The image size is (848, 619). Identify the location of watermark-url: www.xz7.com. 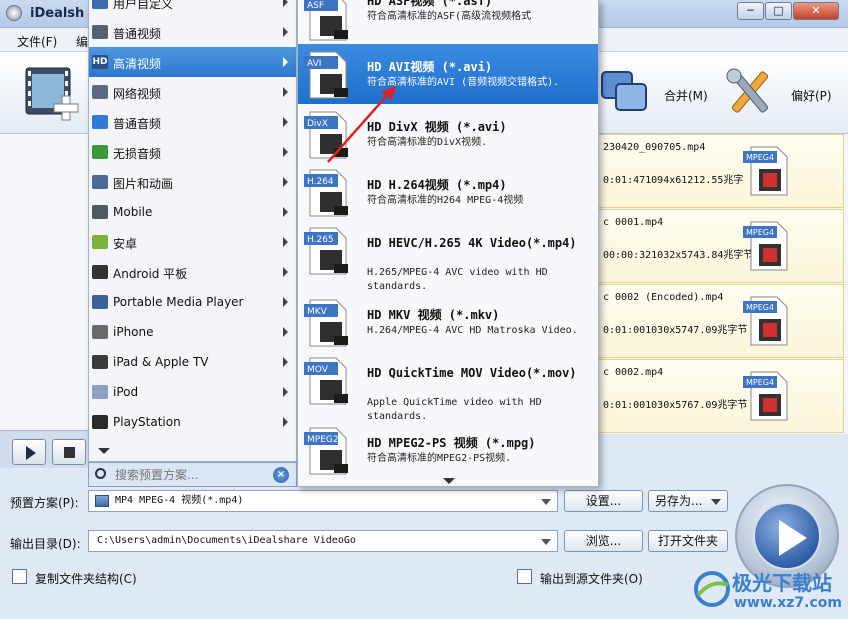
(788, 603).